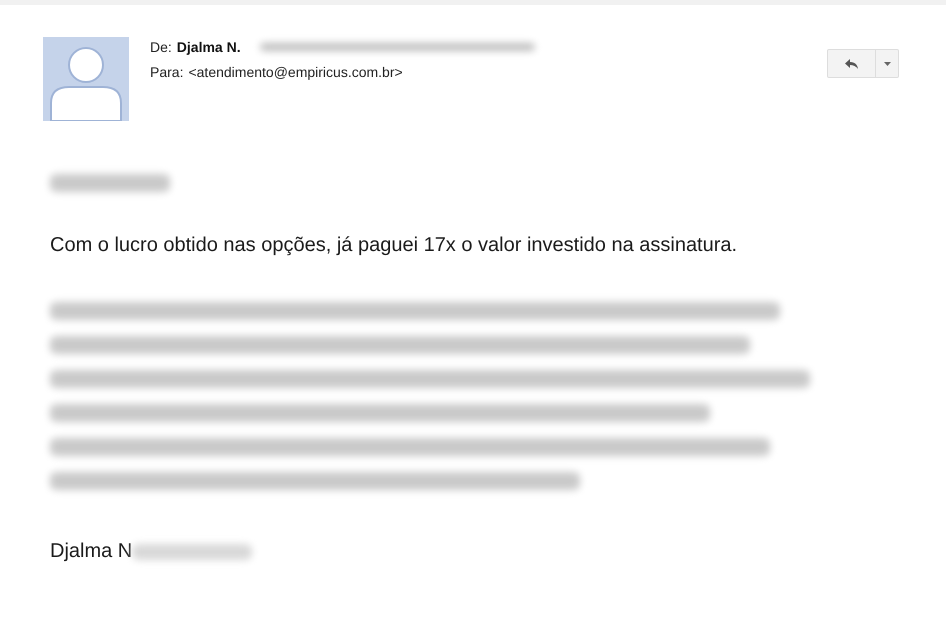  I want to click on reply-icon, so click(851, 63).